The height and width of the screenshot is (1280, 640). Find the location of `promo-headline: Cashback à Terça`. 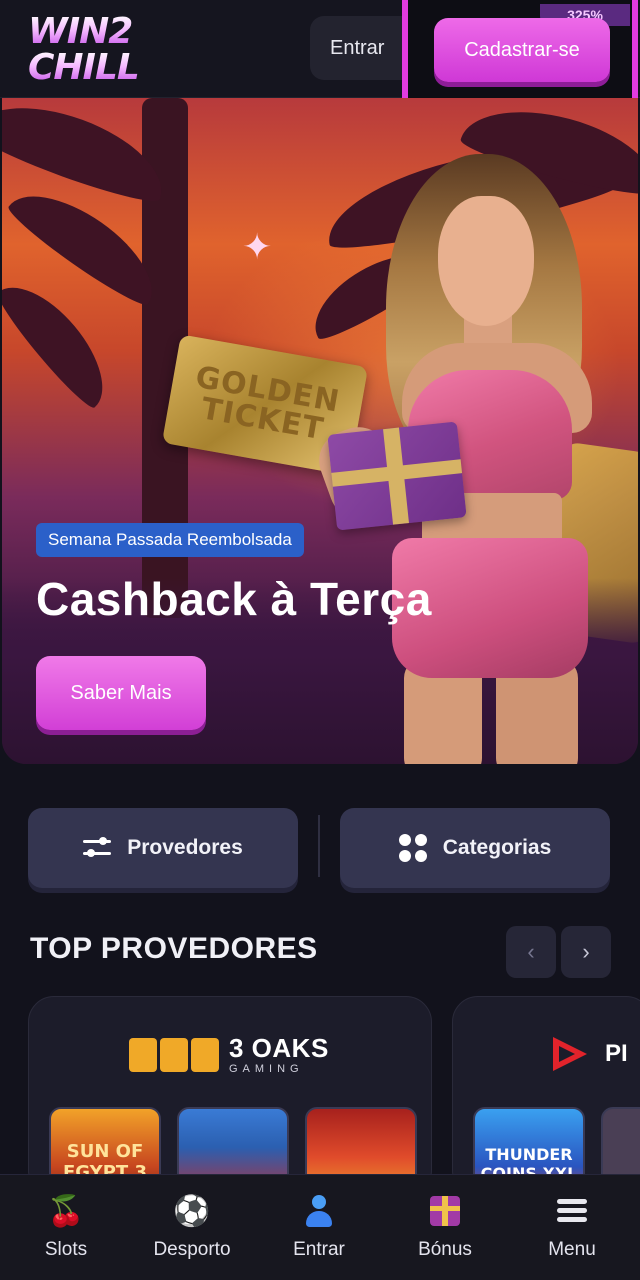

promo-headline: Cashback à Terça is located at coordinates (234, 599).